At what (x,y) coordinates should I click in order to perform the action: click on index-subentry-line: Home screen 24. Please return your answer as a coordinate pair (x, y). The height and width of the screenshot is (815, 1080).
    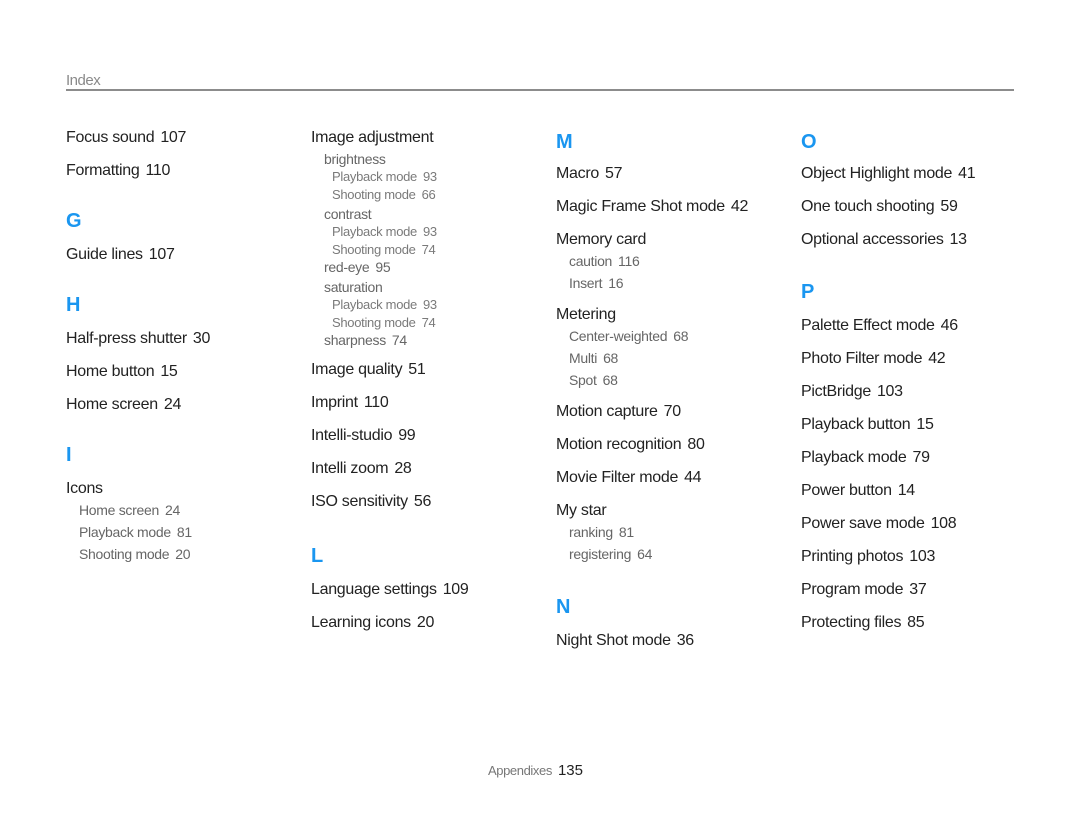
    Looking at the image, I should click on (129, 510).